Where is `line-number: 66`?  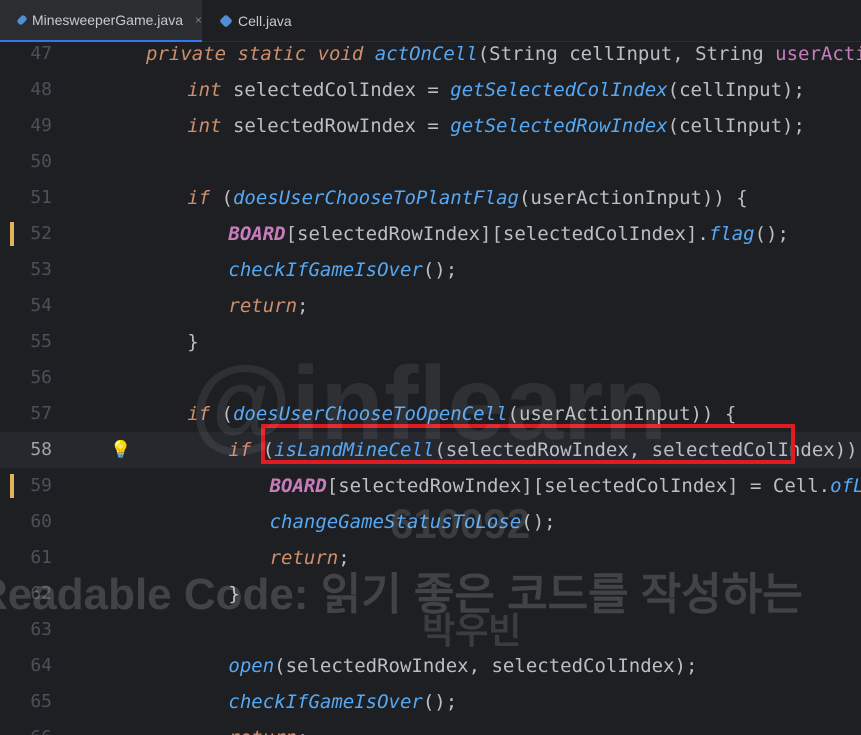
line-number: 66 is located at coordinates (26, 727).